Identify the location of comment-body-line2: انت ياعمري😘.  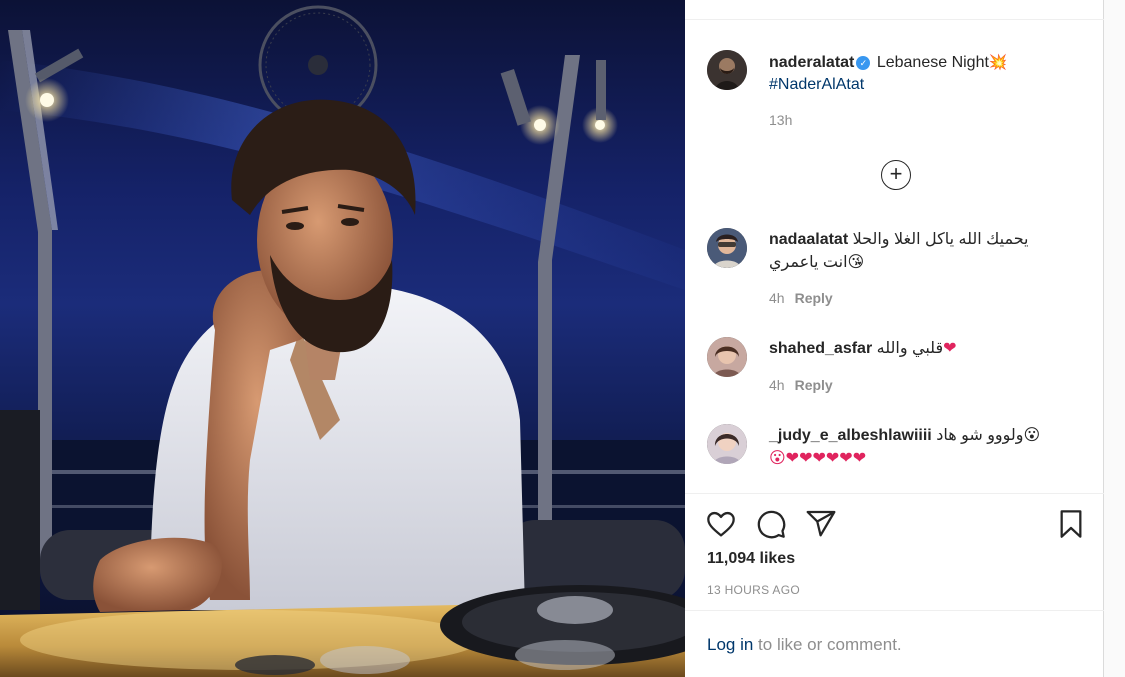
(817, 262).